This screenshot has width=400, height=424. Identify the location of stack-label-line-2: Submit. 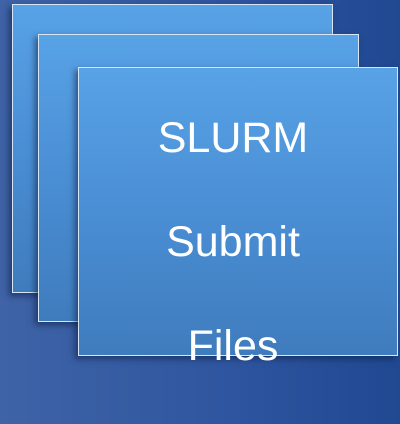
(233, 242).